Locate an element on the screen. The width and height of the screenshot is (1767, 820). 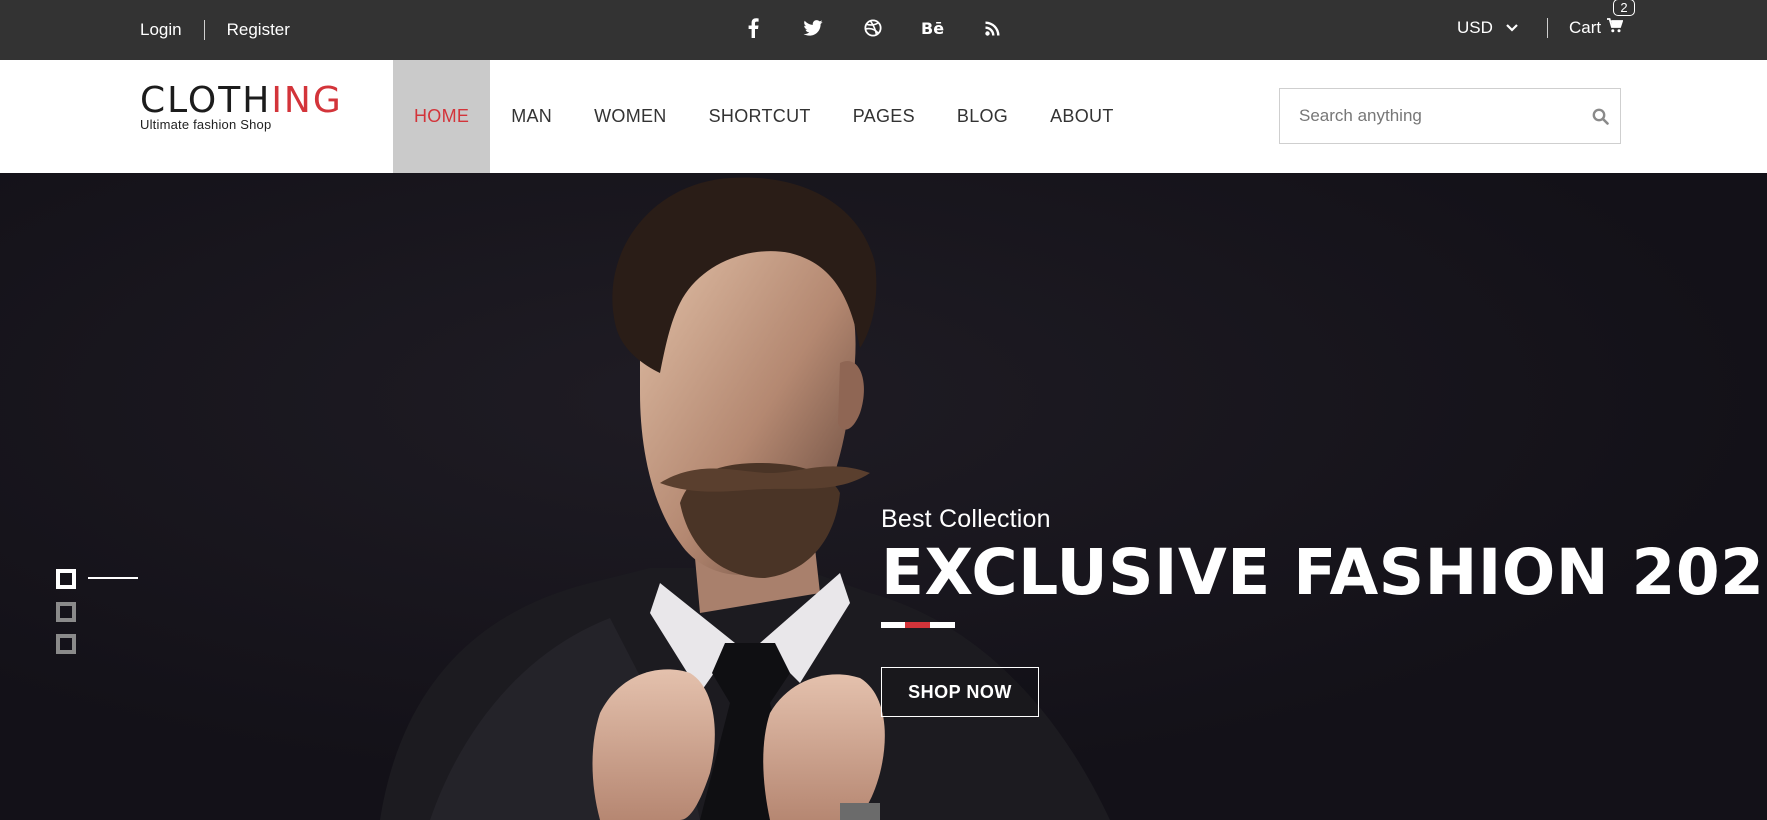
site-logo: CLOTHING Ultimate fashion Shop is located at coordinates (241, 107).